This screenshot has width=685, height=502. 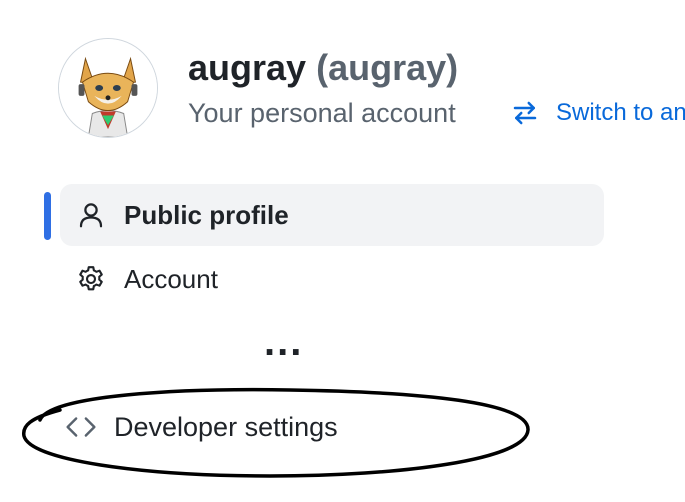 What do you see at coordinates (322, 113) in the screenshot?
I see `account-subtitle: Your personal account` at bounding box center [322, 113].